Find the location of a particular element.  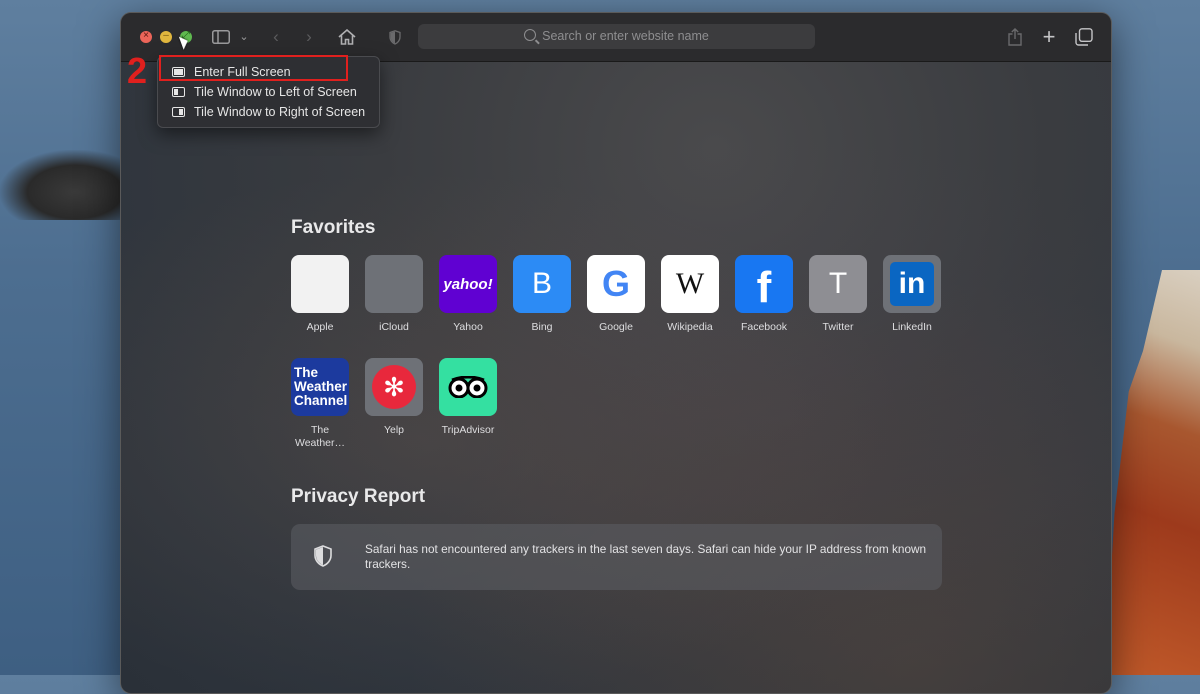

desktop-wallpaper-cliff is located at coordinates (1152, 472).